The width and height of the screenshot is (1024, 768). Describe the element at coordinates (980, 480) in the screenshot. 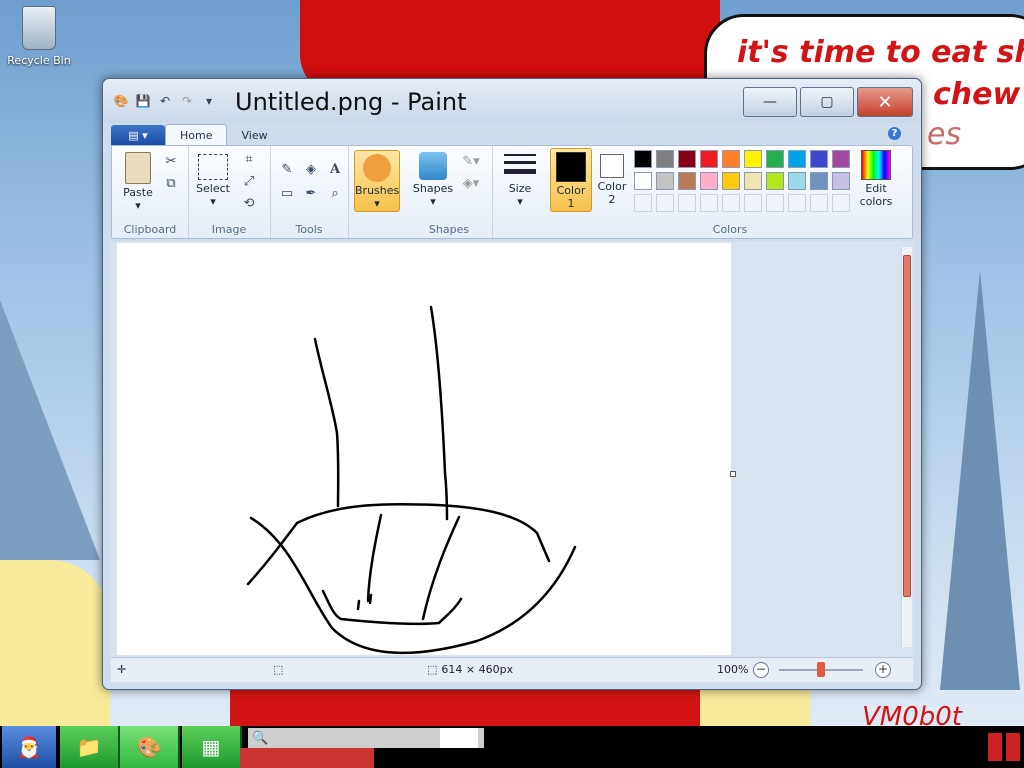

I see `tree-right` at that location.